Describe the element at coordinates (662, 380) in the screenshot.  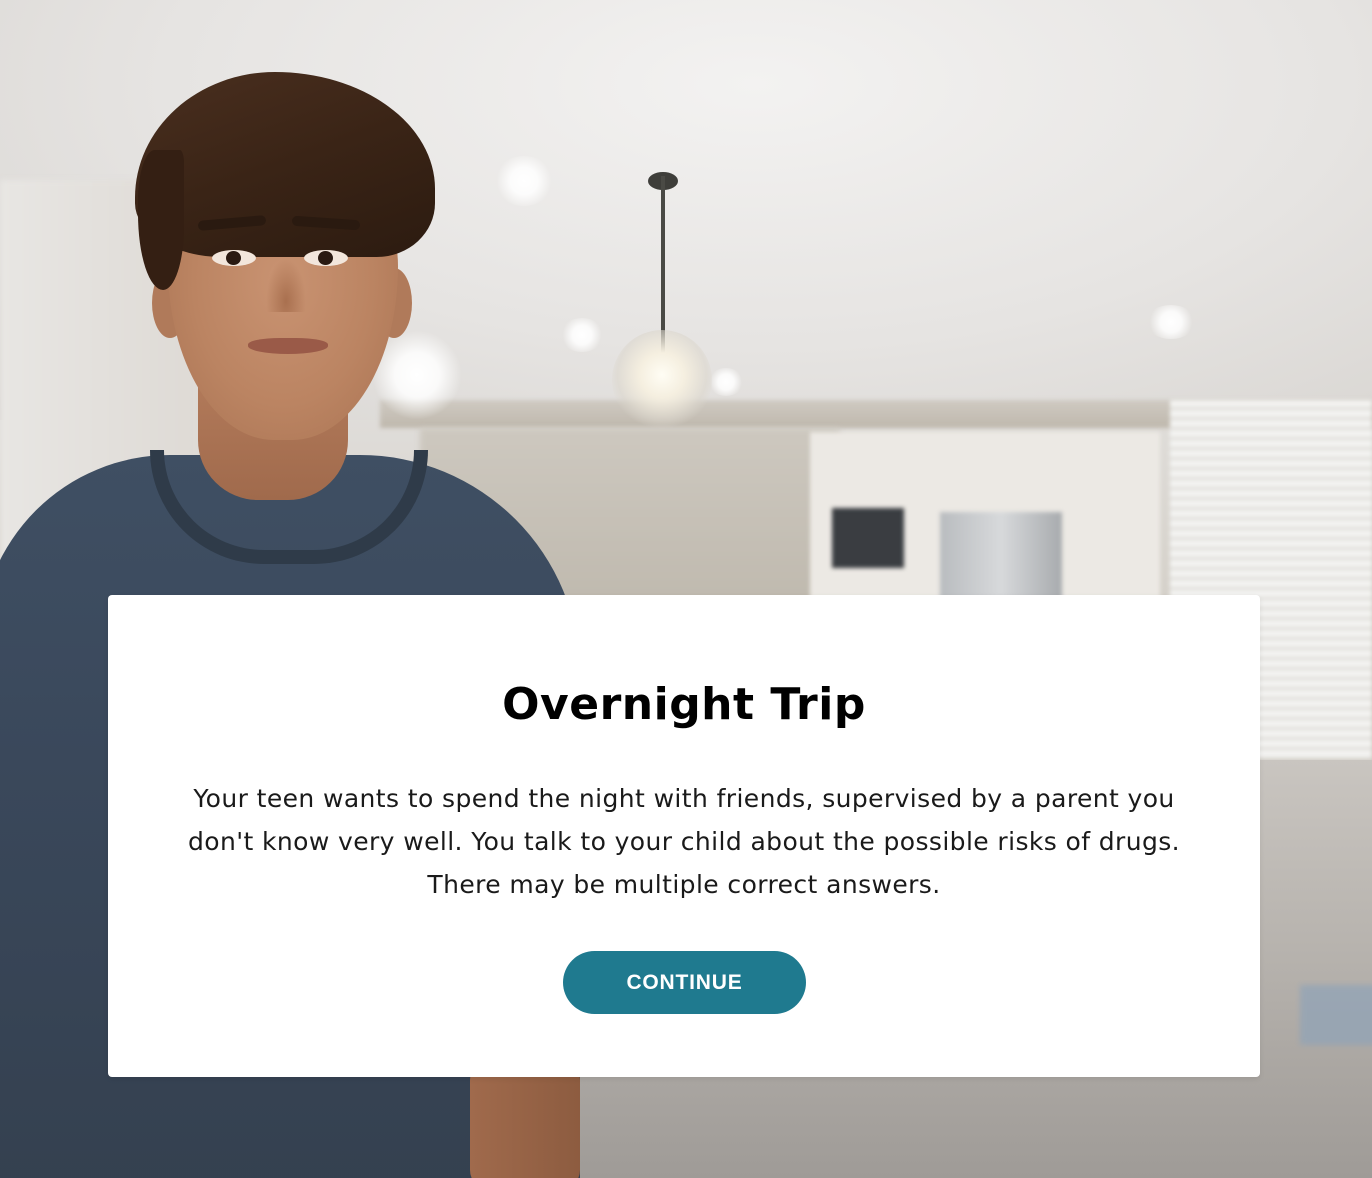
I see `pendant-light` at that location.